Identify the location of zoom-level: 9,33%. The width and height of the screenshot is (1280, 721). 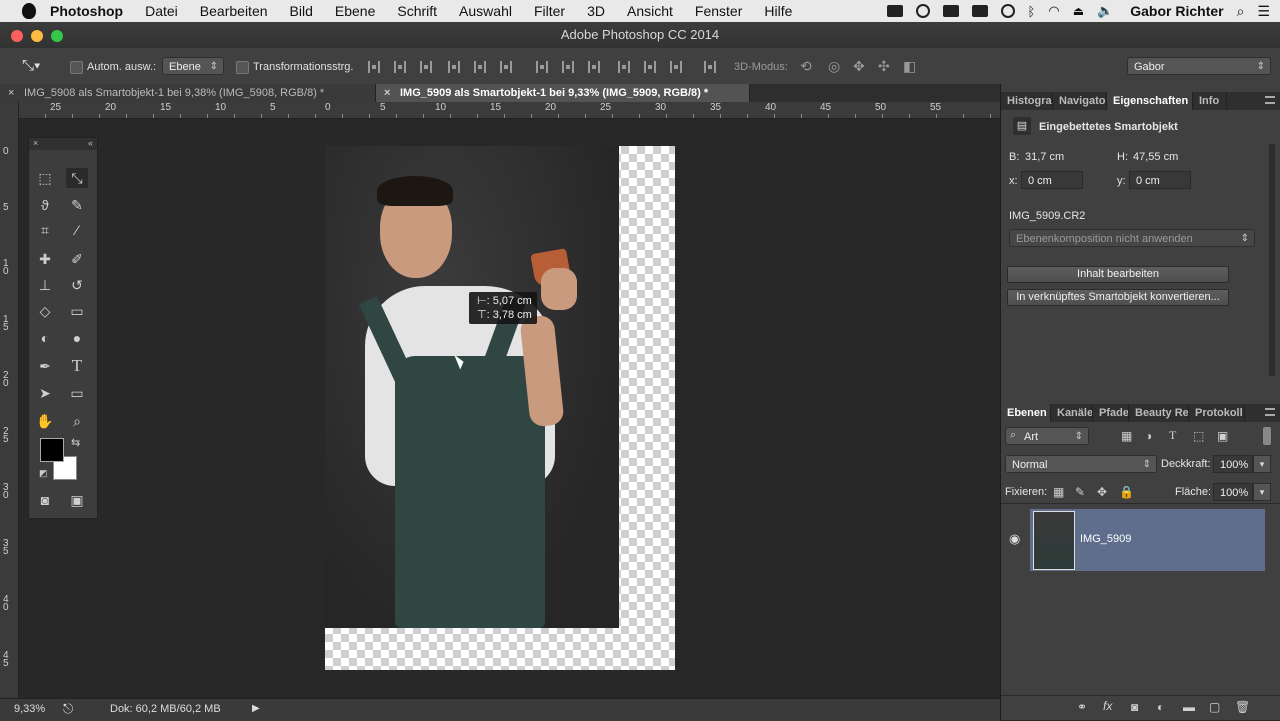
(29, 709).